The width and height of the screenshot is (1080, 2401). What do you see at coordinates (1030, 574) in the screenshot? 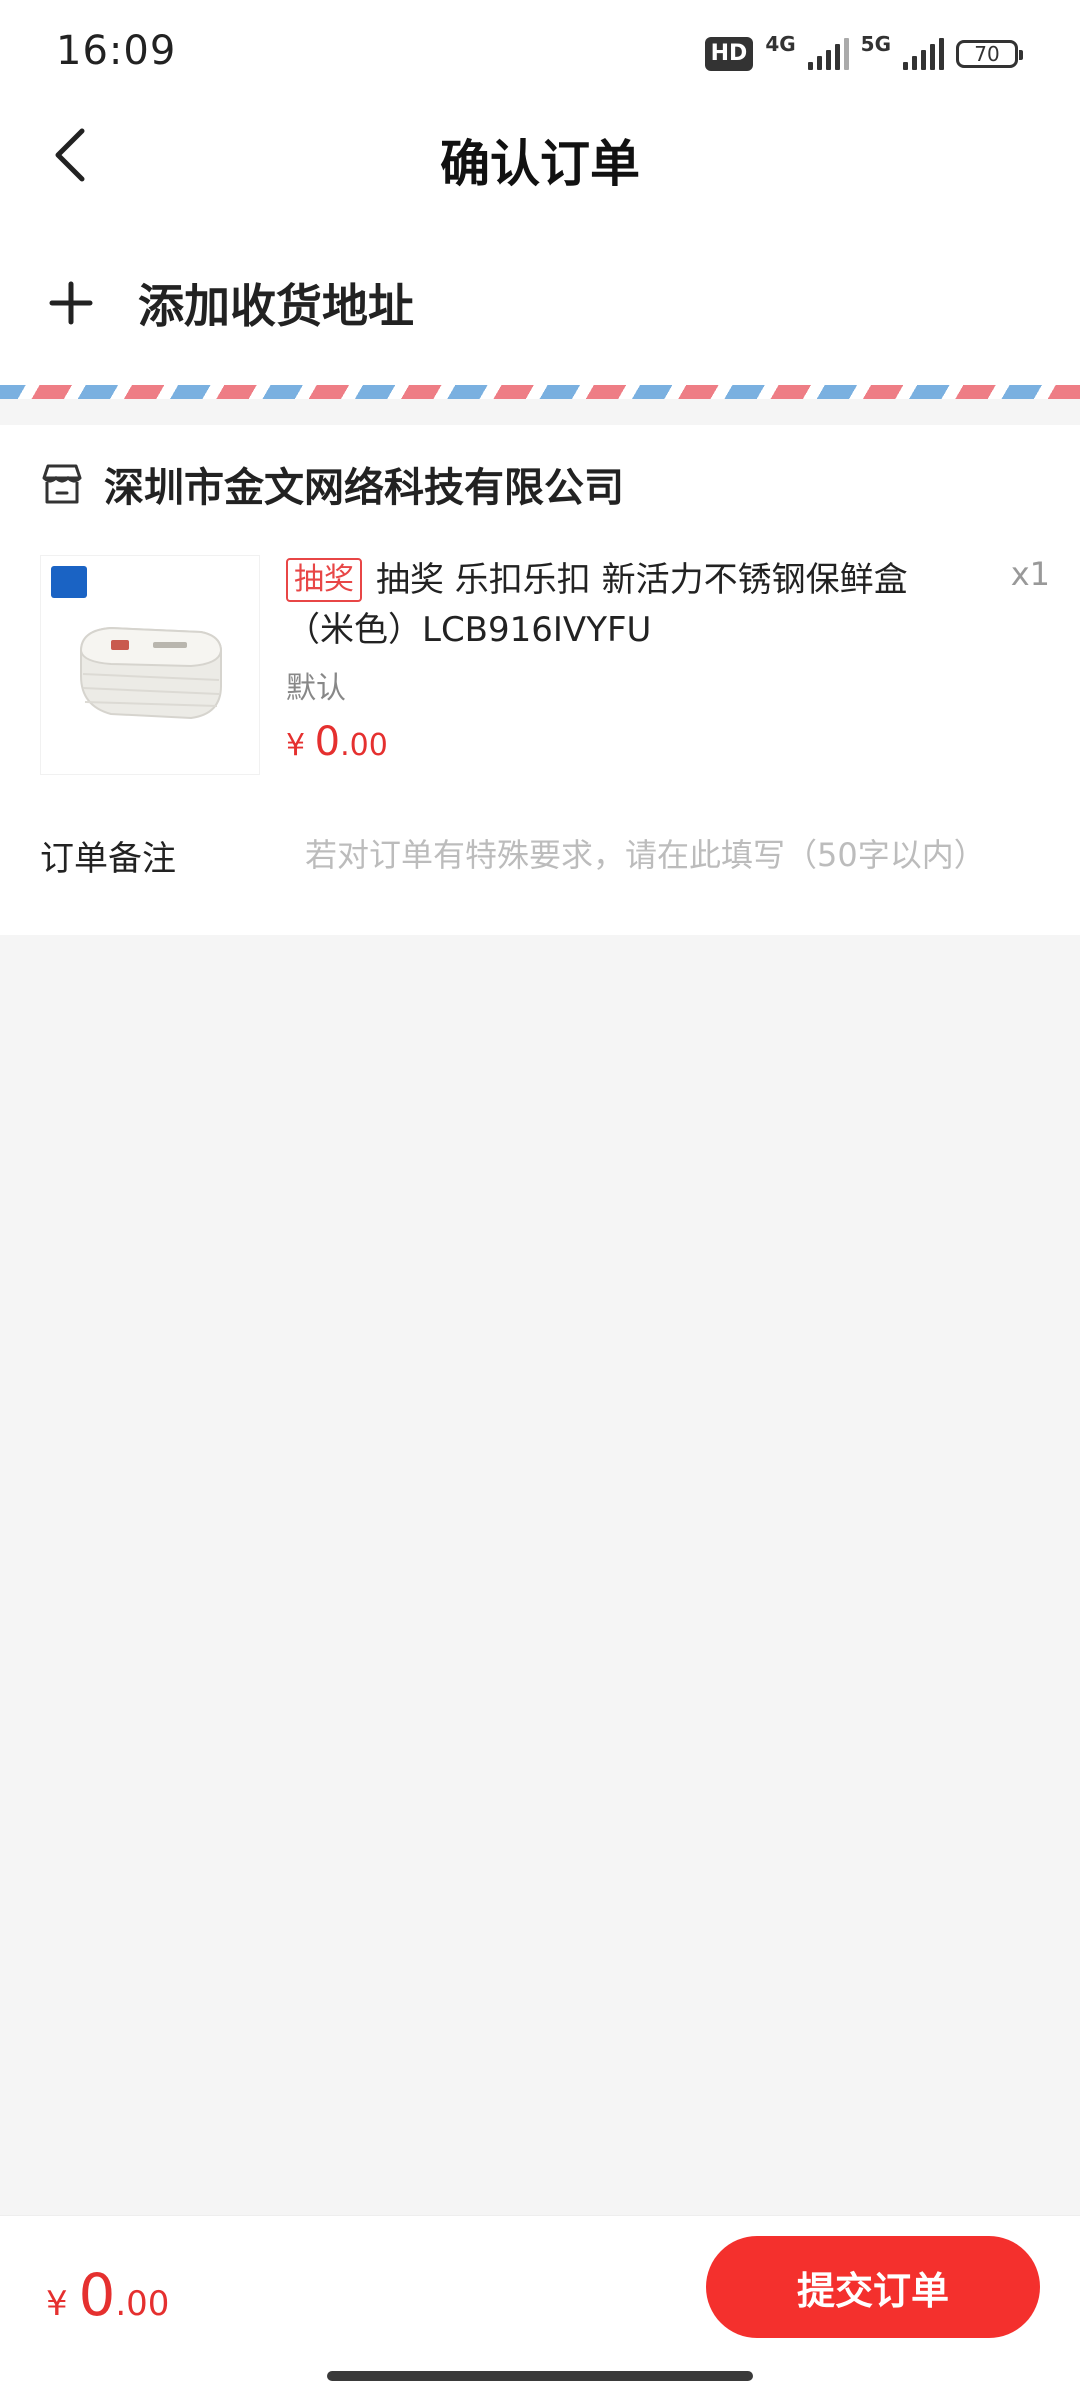
I see `product-quantity: x1` at bounding box center [1030, 574].